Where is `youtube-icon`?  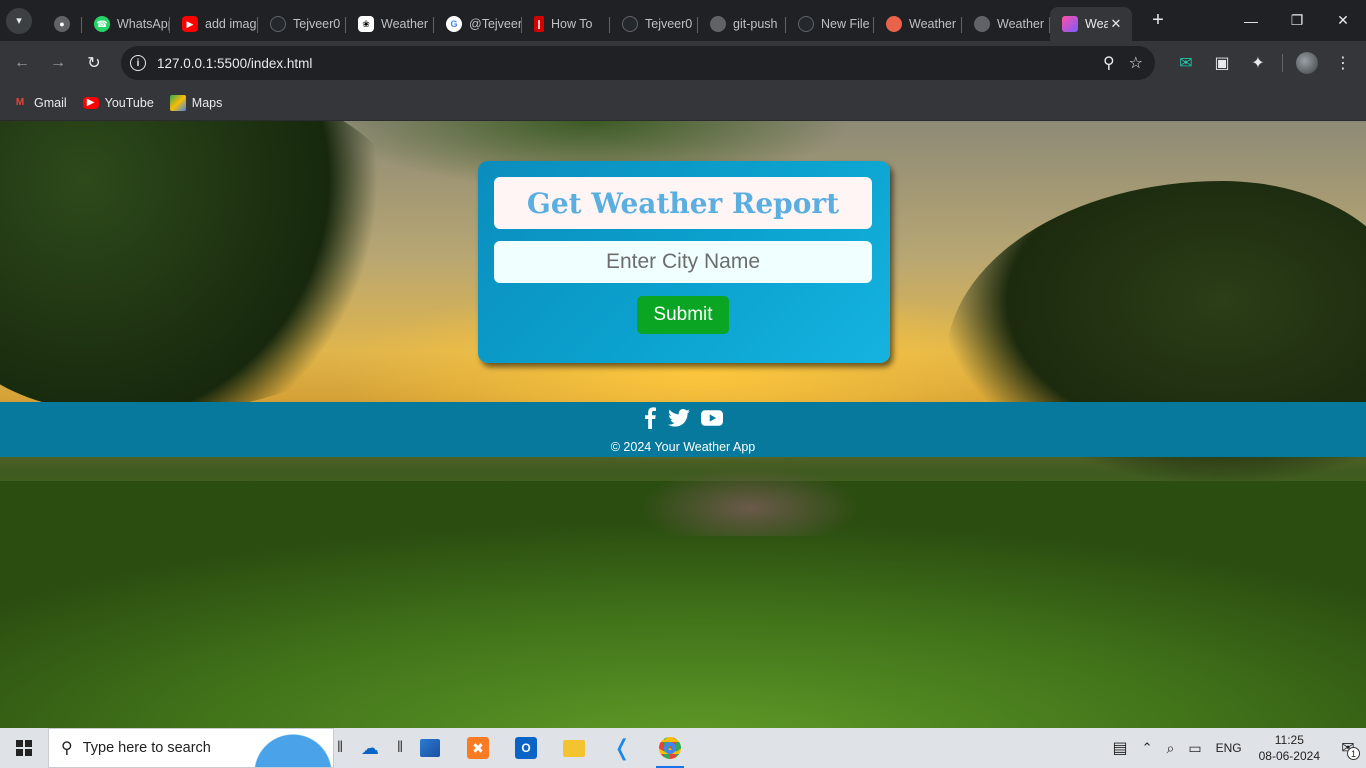 youtube-icon is located at coordinates (712, 418).